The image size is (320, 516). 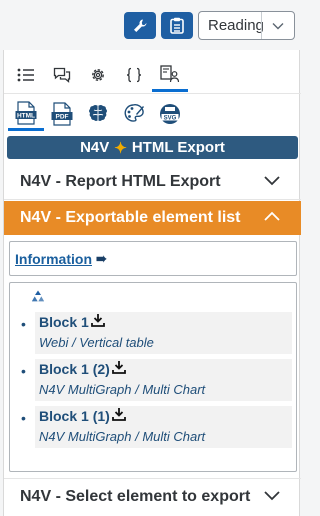 I want to click on tab-html: HTML, so click(x=26, y=114).